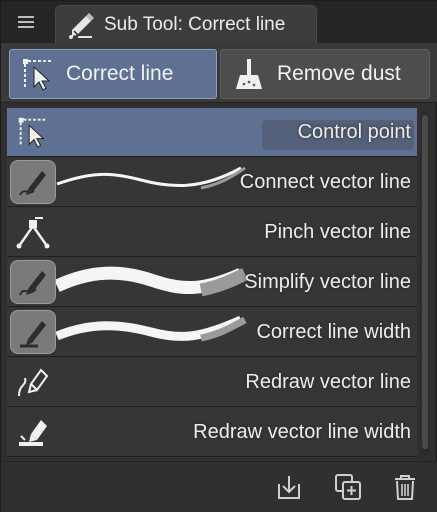  I want to click on redraw-icon, so click(33, 382).